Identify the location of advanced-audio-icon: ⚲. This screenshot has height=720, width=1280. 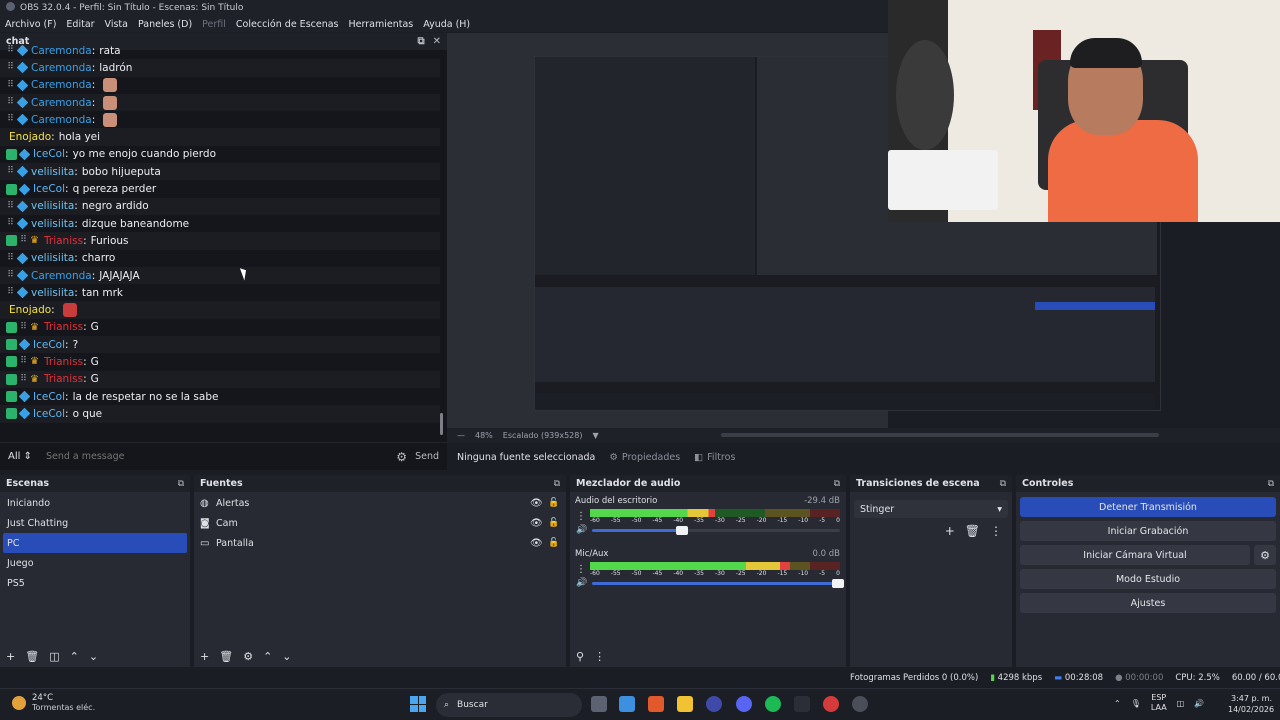
(580, 656).